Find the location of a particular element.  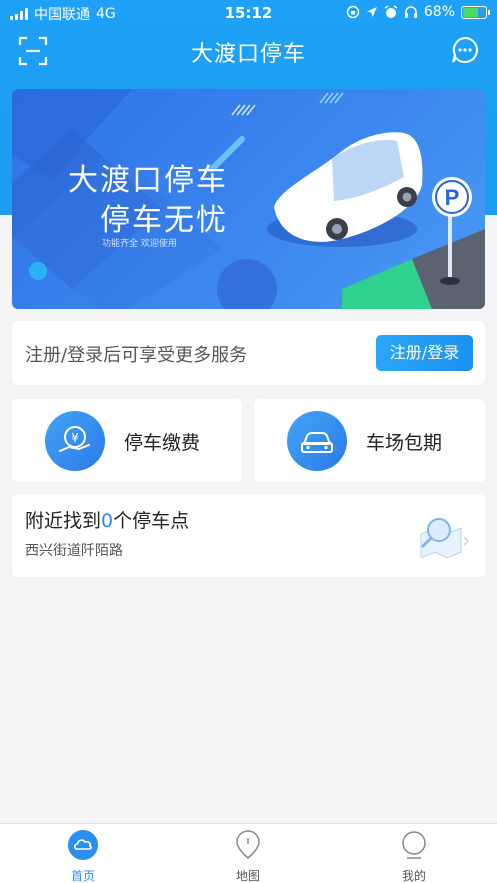

tab-map: 地图 is located at coordinates (248, 856).